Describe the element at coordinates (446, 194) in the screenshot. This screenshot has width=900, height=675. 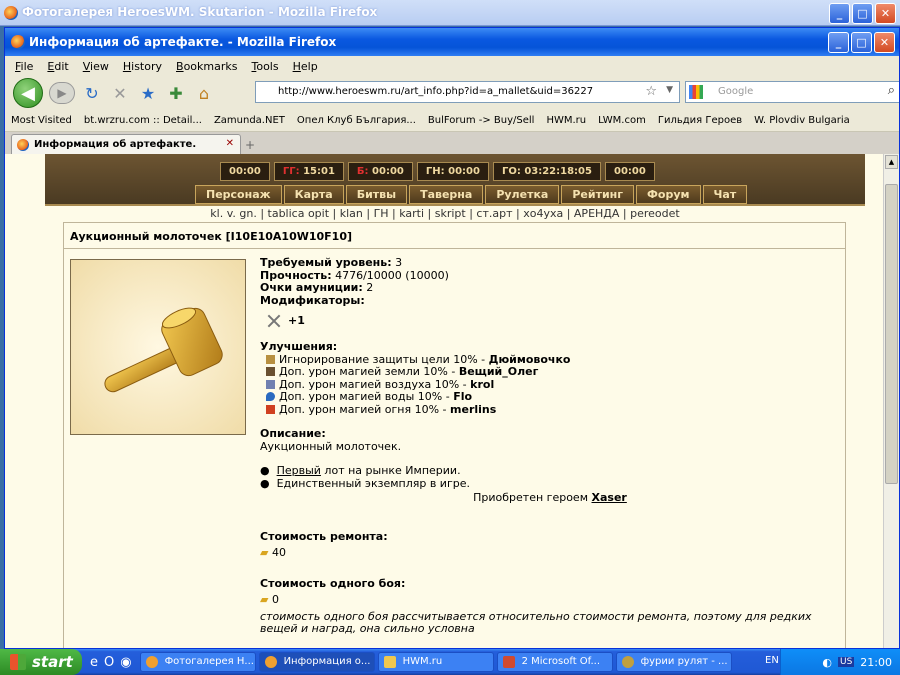
I see `game-menu-tavern: Таверна` at that location.